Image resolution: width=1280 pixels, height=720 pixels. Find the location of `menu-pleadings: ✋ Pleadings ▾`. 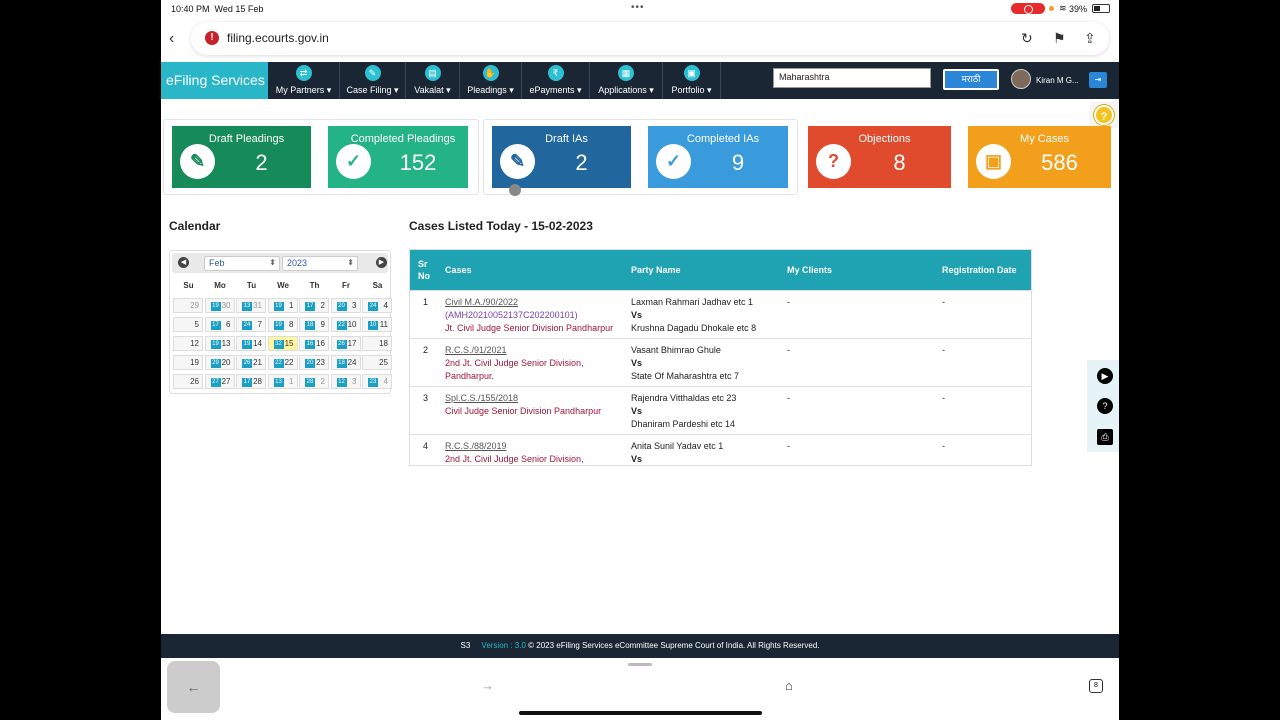

menu-pleadings: ✋ Pleadings ▾ is located at coordinates (491, 80).